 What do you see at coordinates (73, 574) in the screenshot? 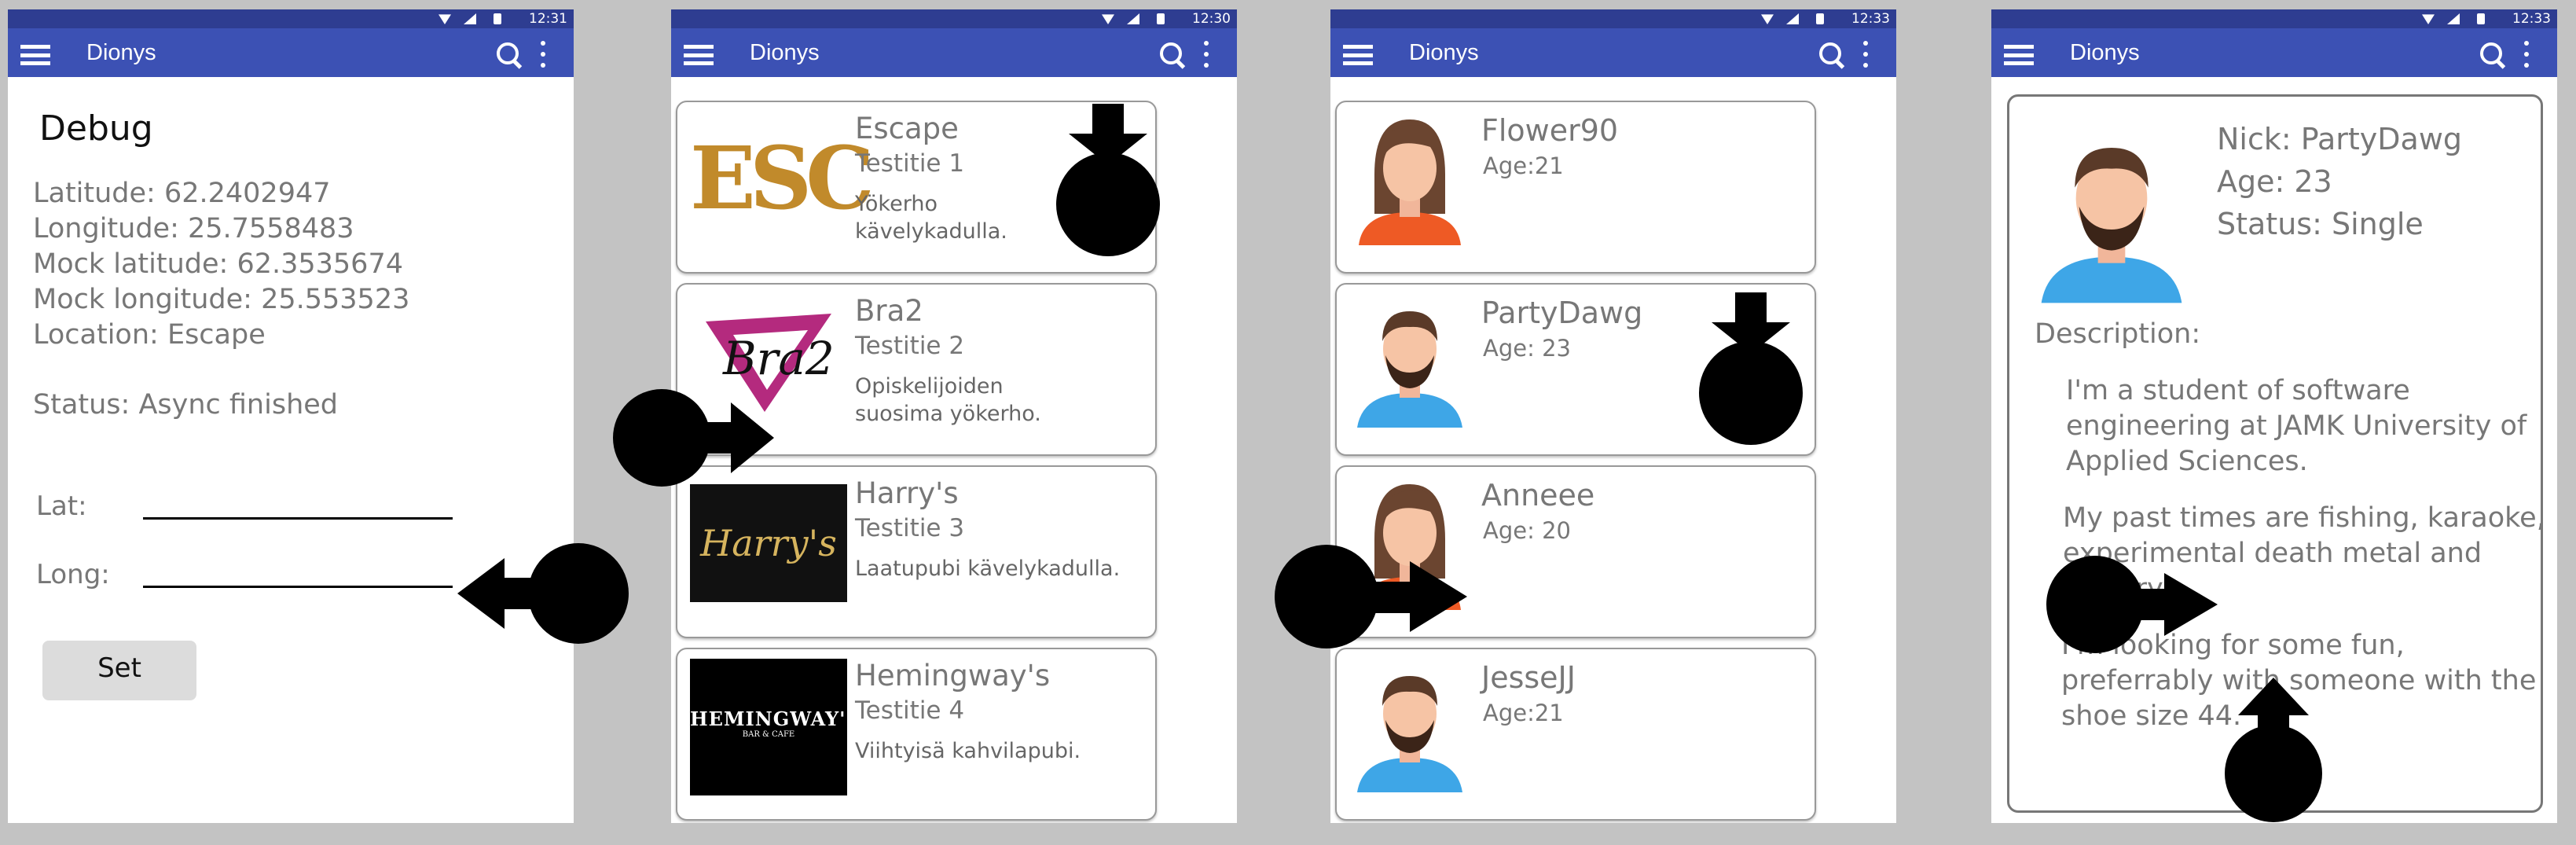
I see `long-label: Long:` at bounding box center [73, 574].